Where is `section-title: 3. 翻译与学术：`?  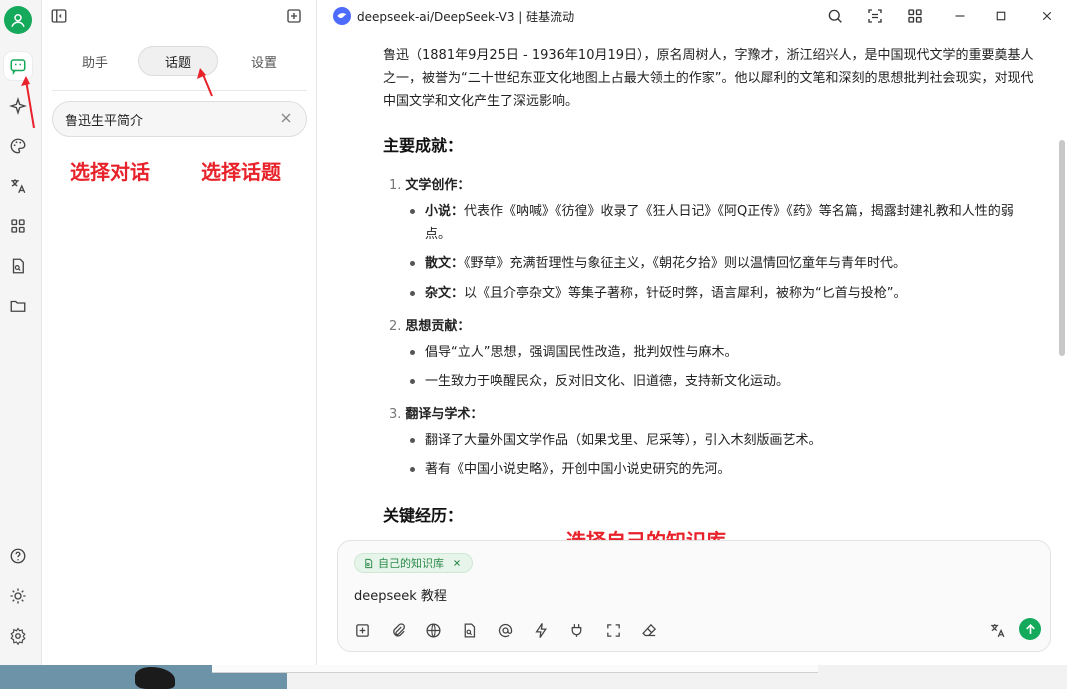
section-title: 3. 翻译与学术： is located at coordinates (436, 414).